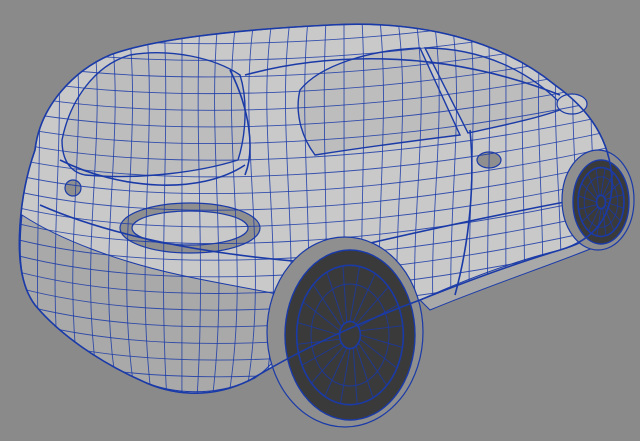  Describe the element at coordinates (345, 332) in the screenshot. I see `rear-wheel` at that location.